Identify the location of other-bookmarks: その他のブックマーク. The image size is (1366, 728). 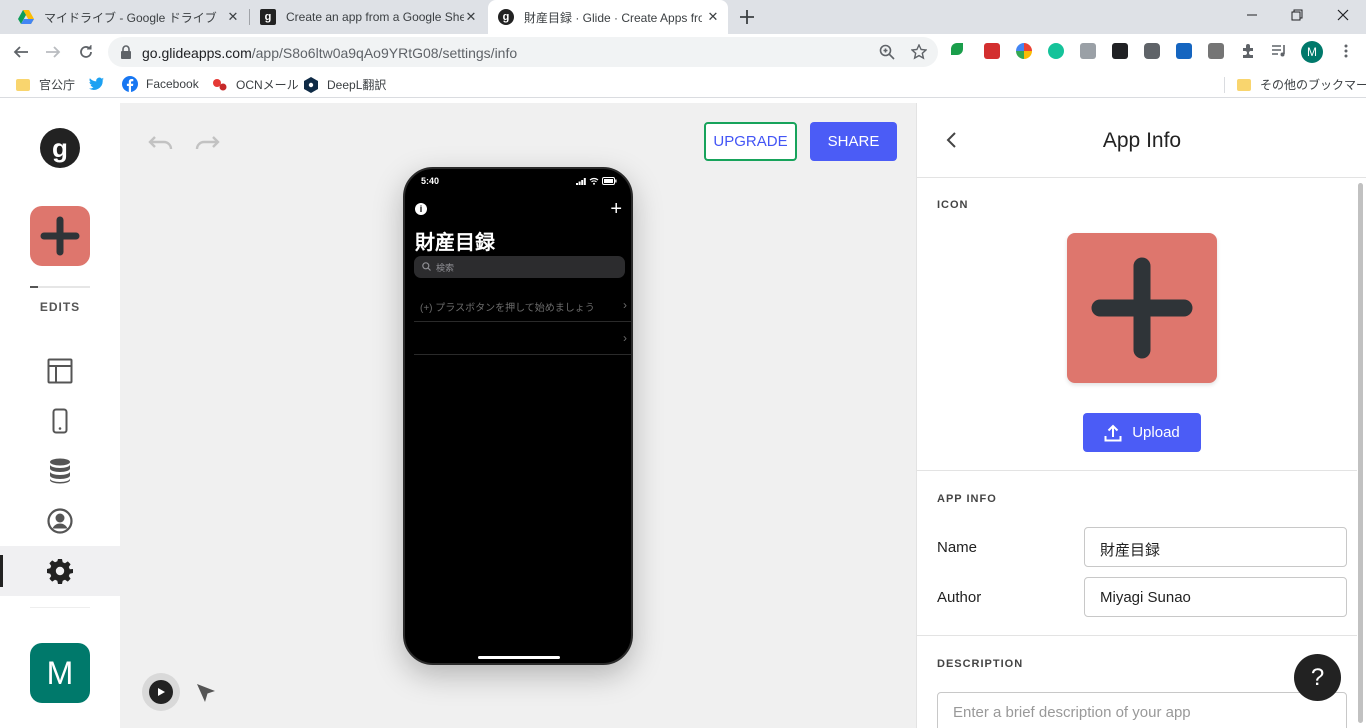
(1301, 84).